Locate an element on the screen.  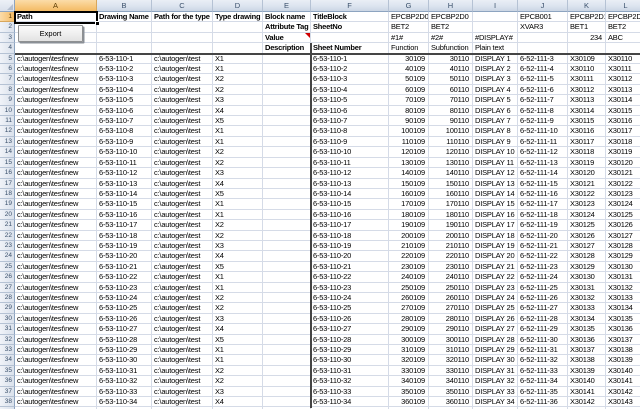
cell-L36: X30141 is located at coordinates (623, 381).